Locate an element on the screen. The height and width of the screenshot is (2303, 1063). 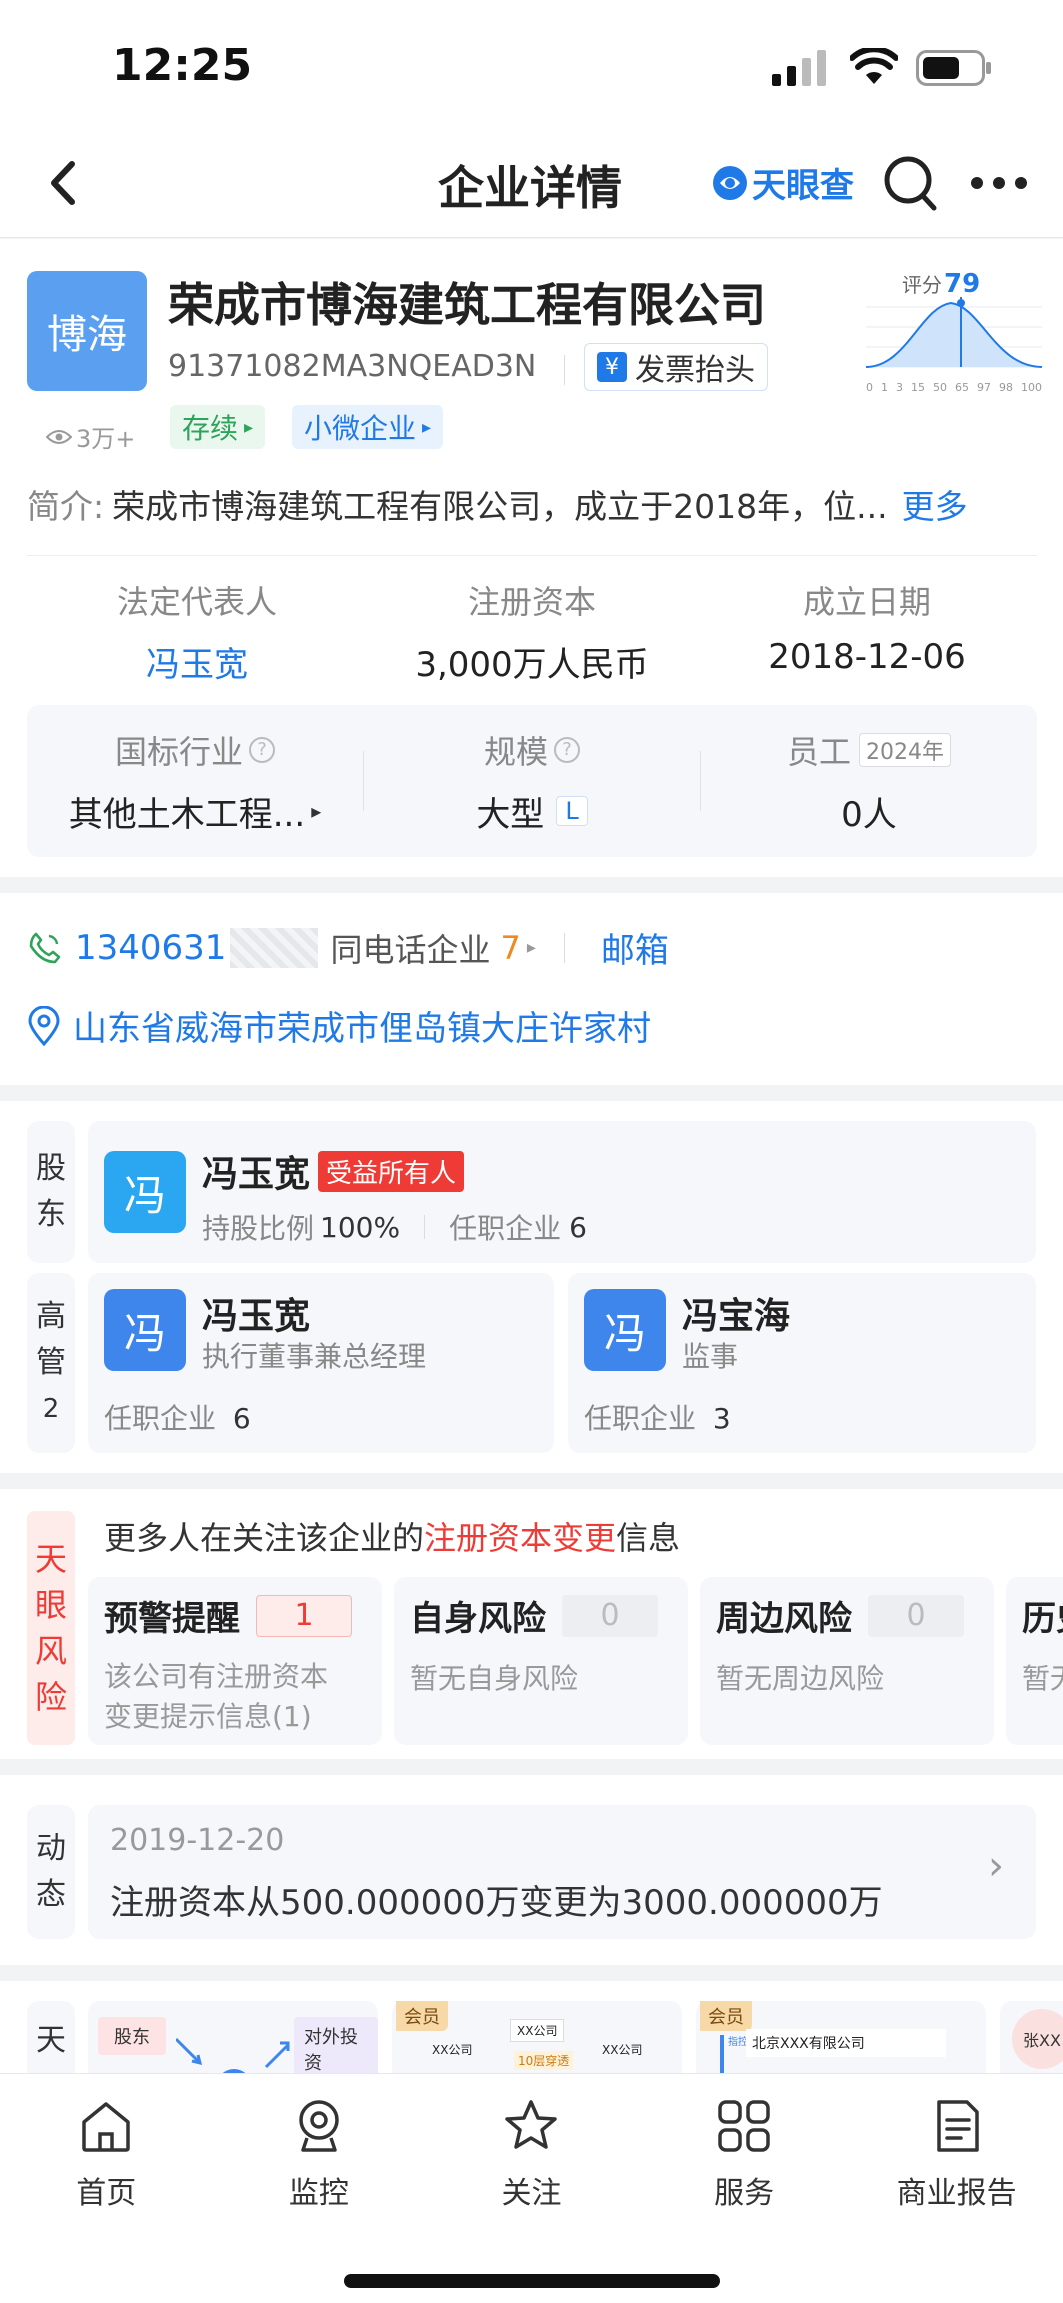
staff-year-badge: 2024年 is located at coordinates (905, 749).